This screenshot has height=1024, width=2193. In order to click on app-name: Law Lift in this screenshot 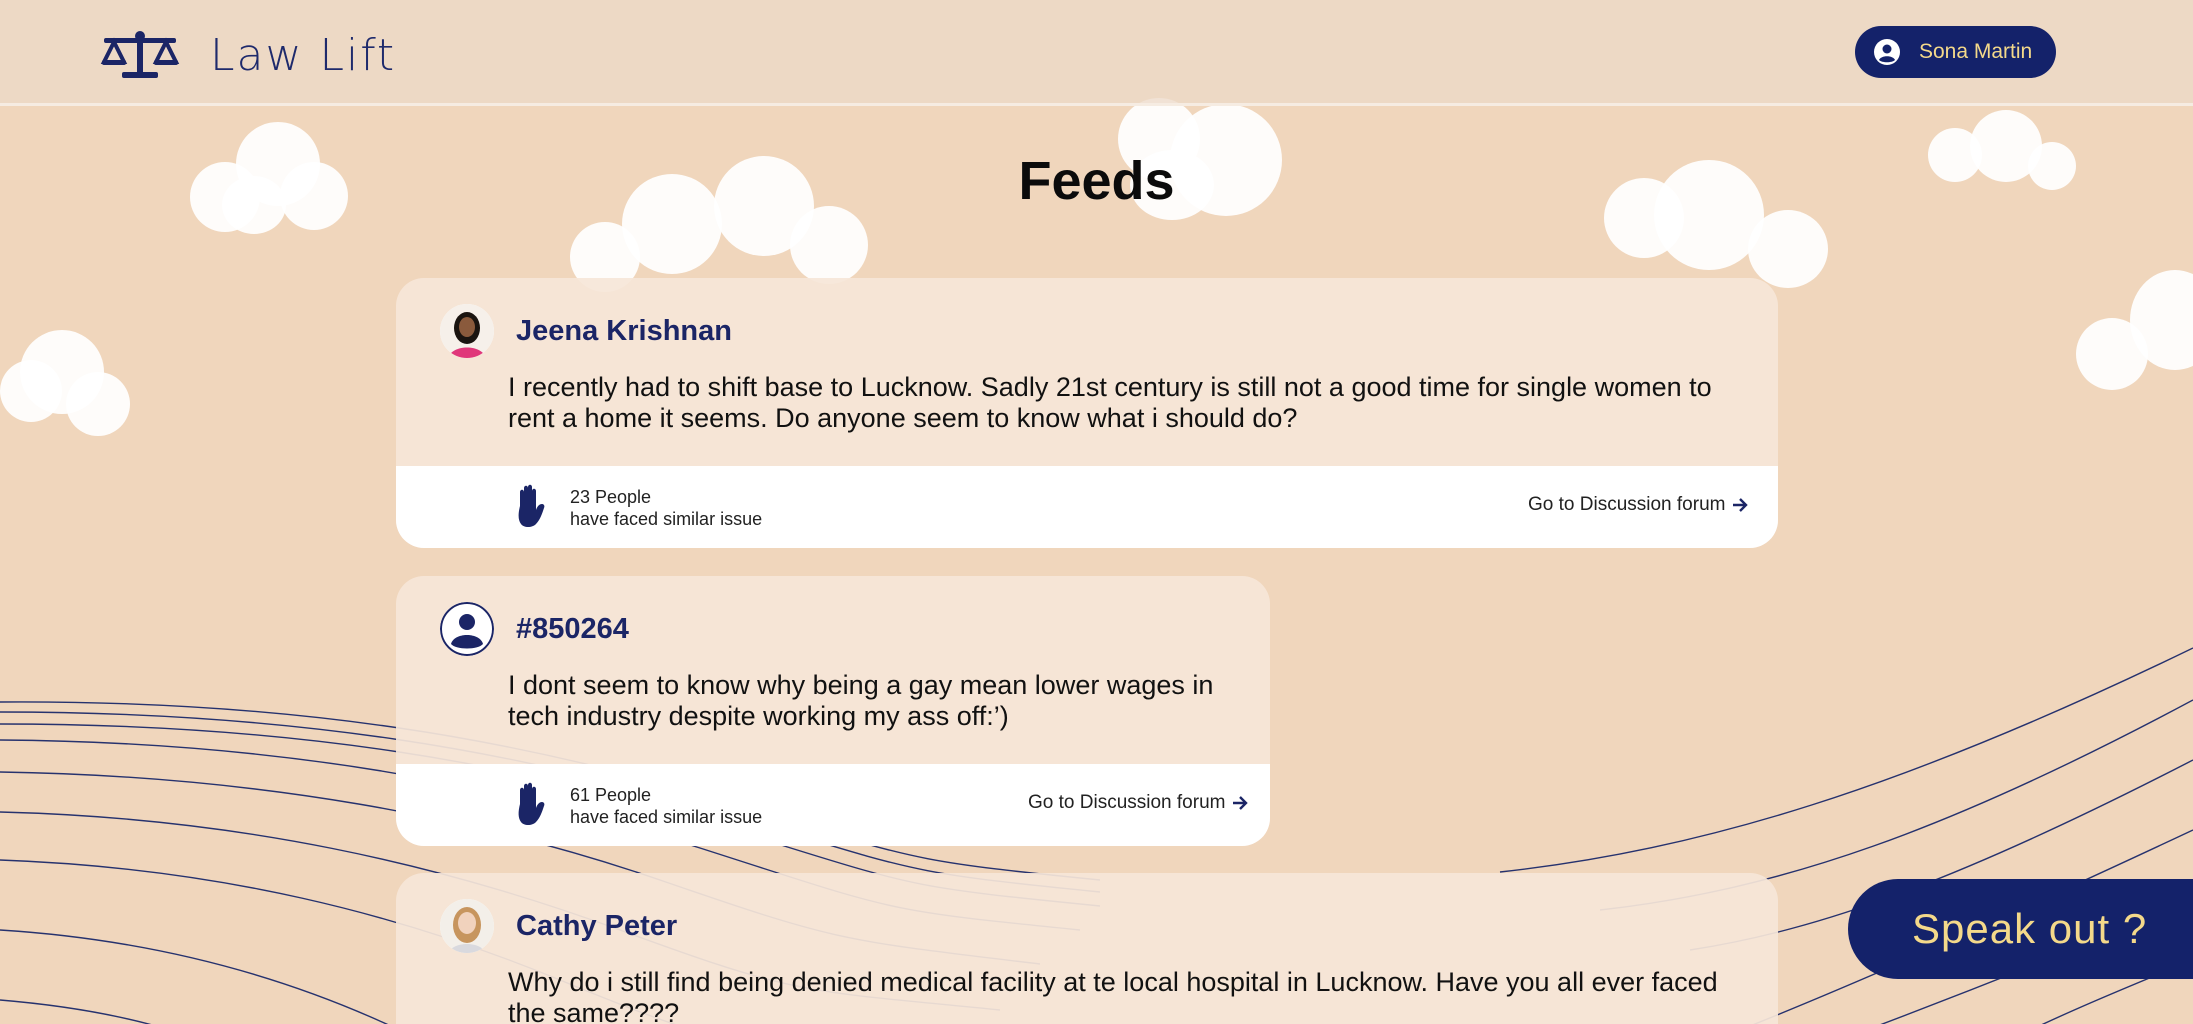, I will do `click(303, 55)`.